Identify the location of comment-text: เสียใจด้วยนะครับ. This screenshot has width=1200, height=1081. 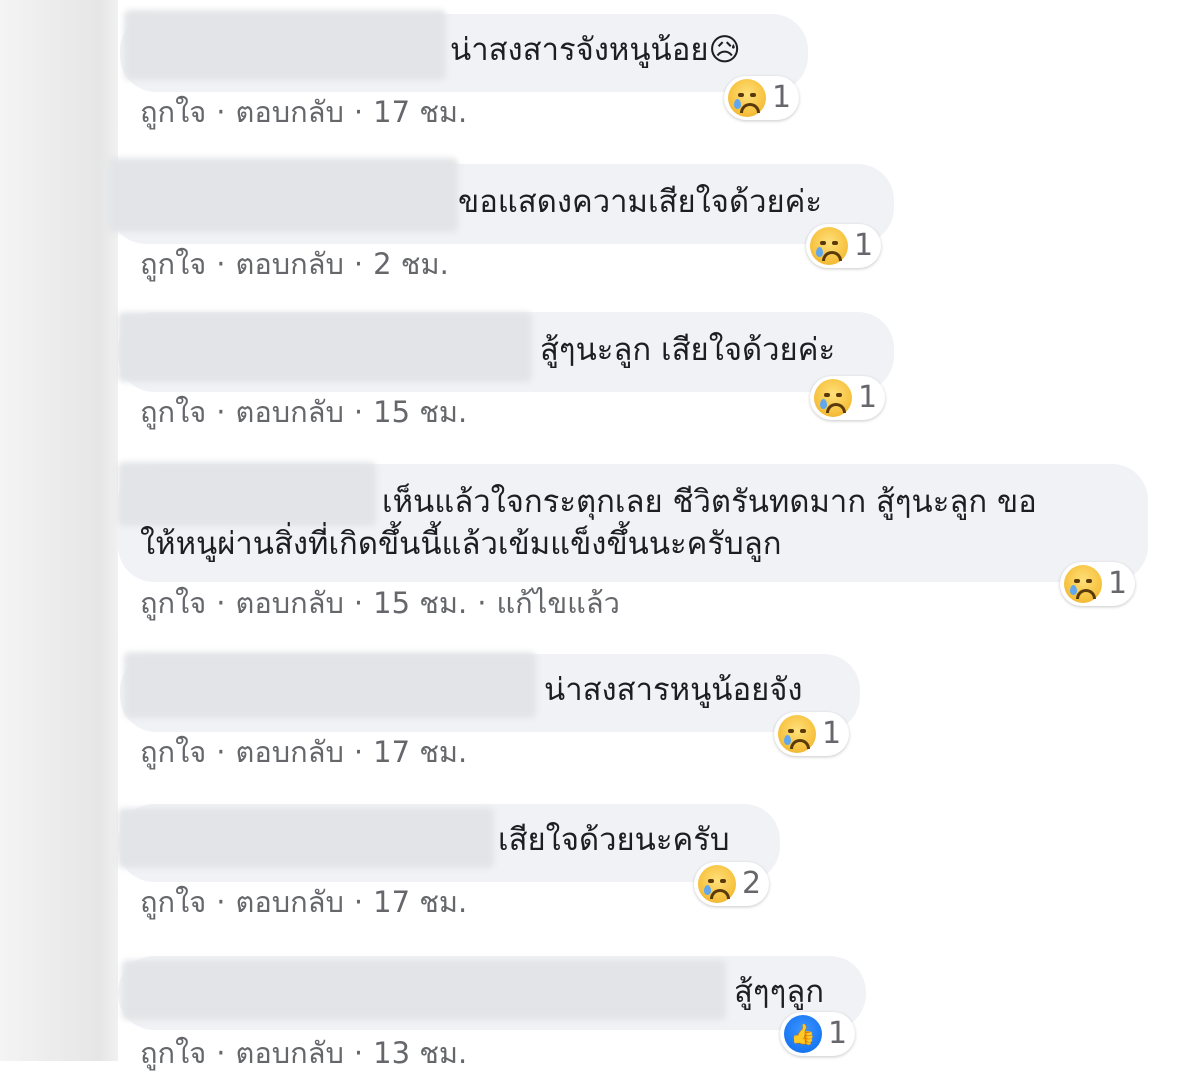
(614, 840).